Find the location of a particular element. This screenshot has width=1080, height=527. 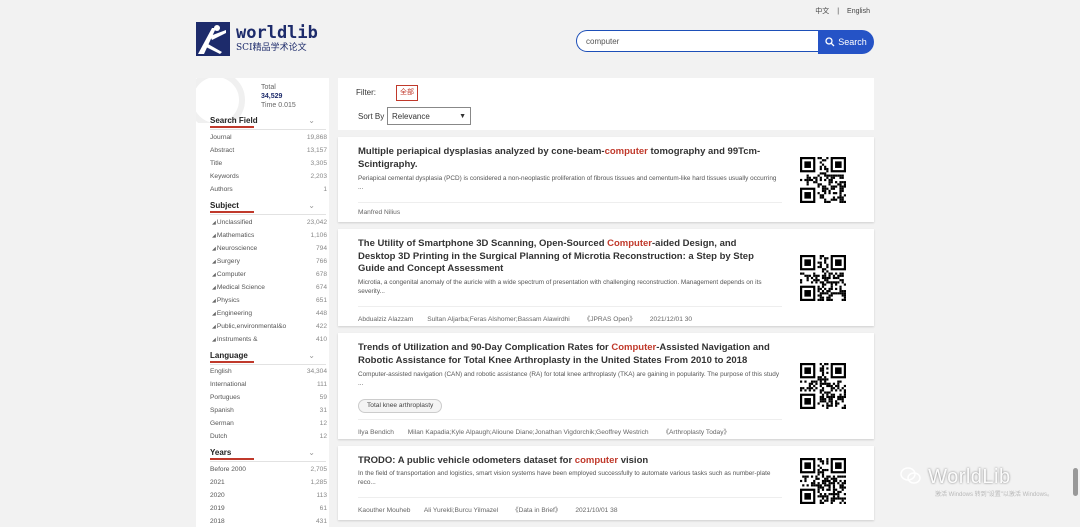

language-switcher: 中文 | English is located at coordinates (842, 11).